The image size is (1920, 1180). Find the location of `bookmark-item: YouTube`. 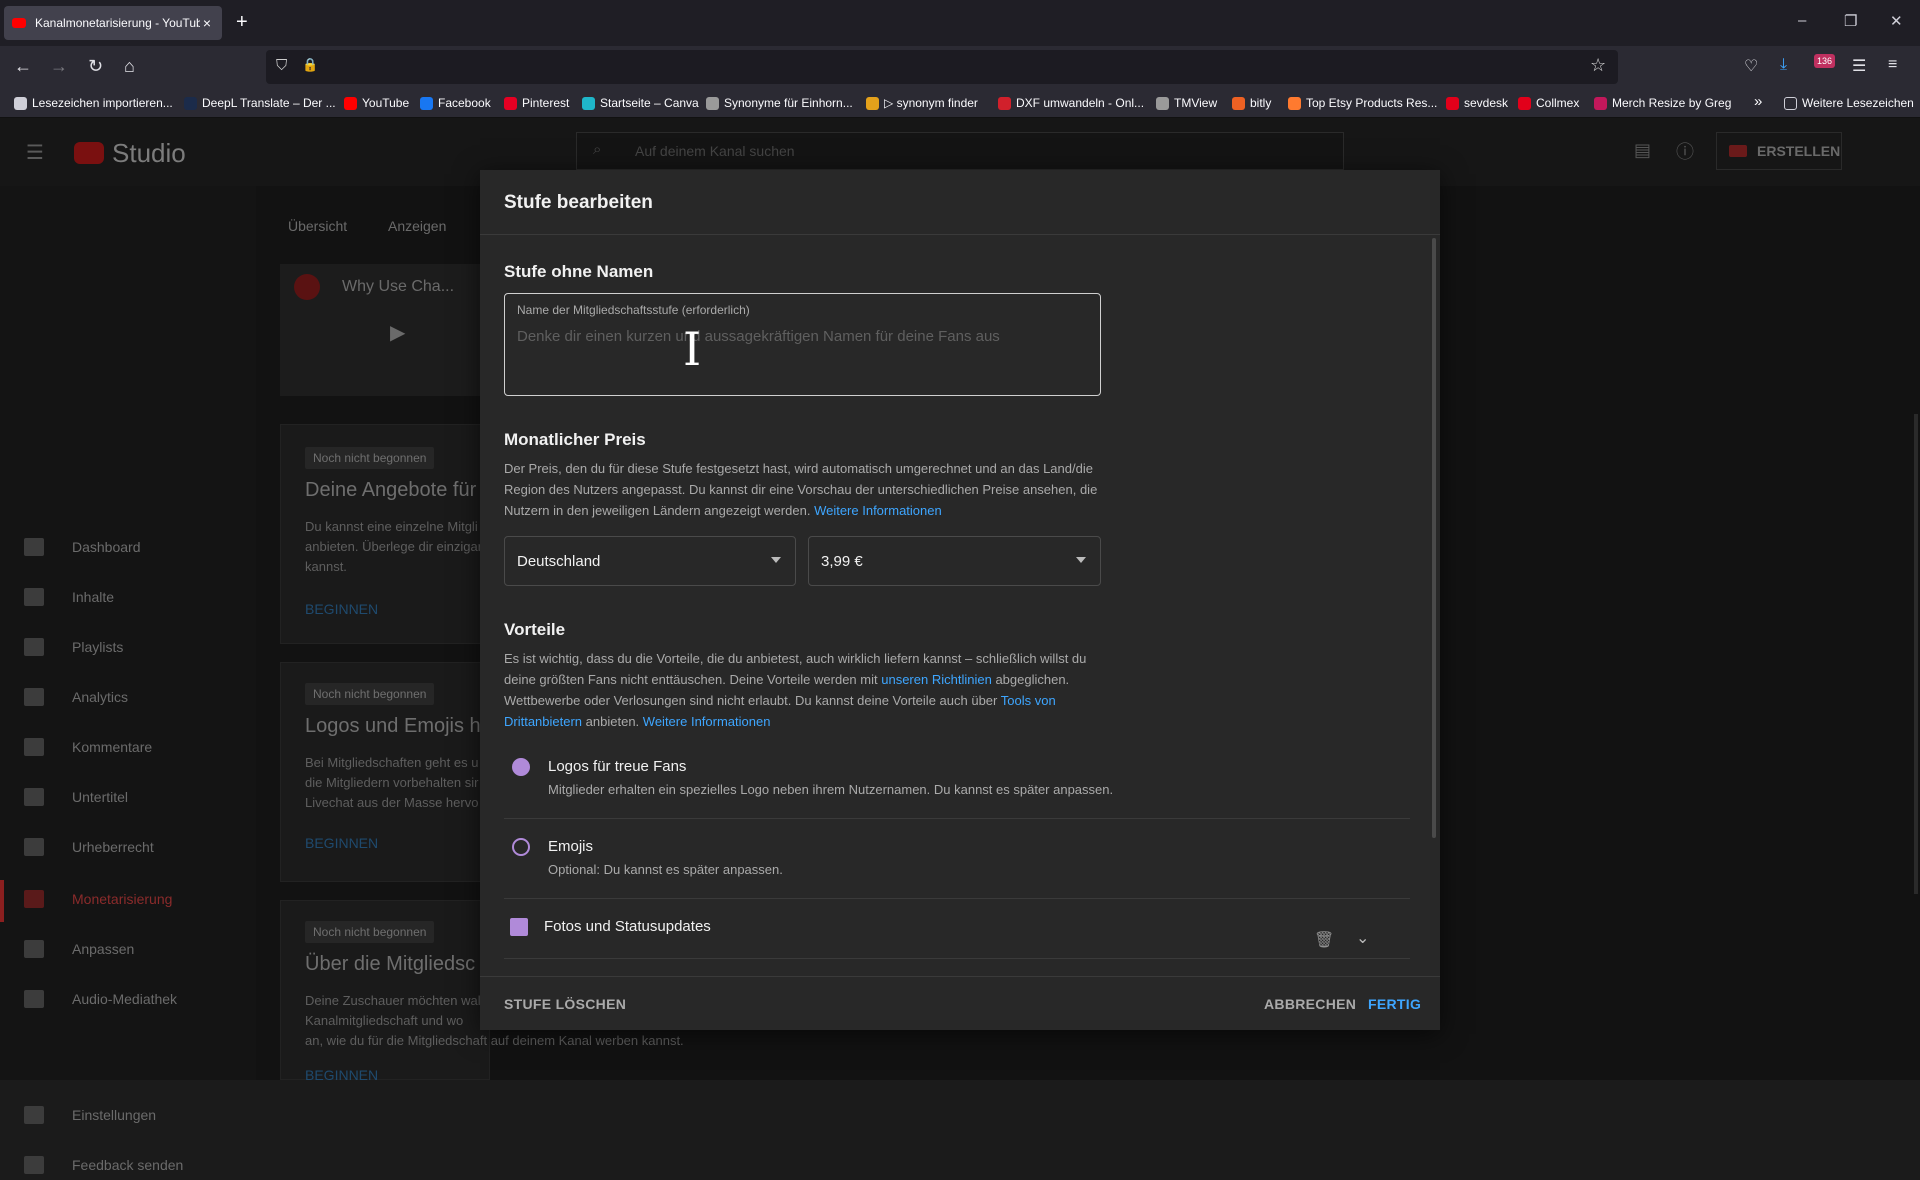

bookmark-item: YouTube is located at coordinates (376, 103).